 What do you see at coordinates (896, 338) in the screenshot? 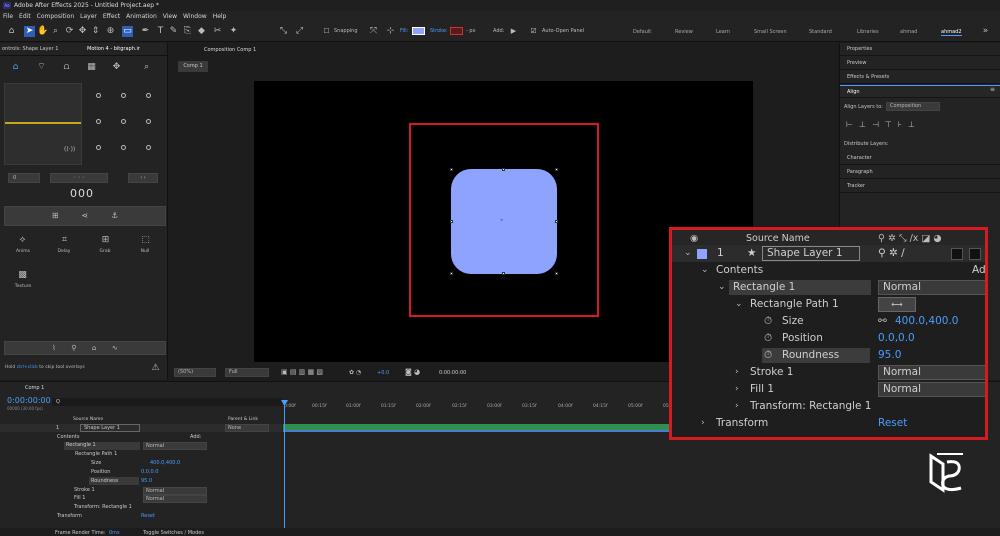
I see `zoom-position-value: 0.0,0.0` at bounding box center [896, 338].